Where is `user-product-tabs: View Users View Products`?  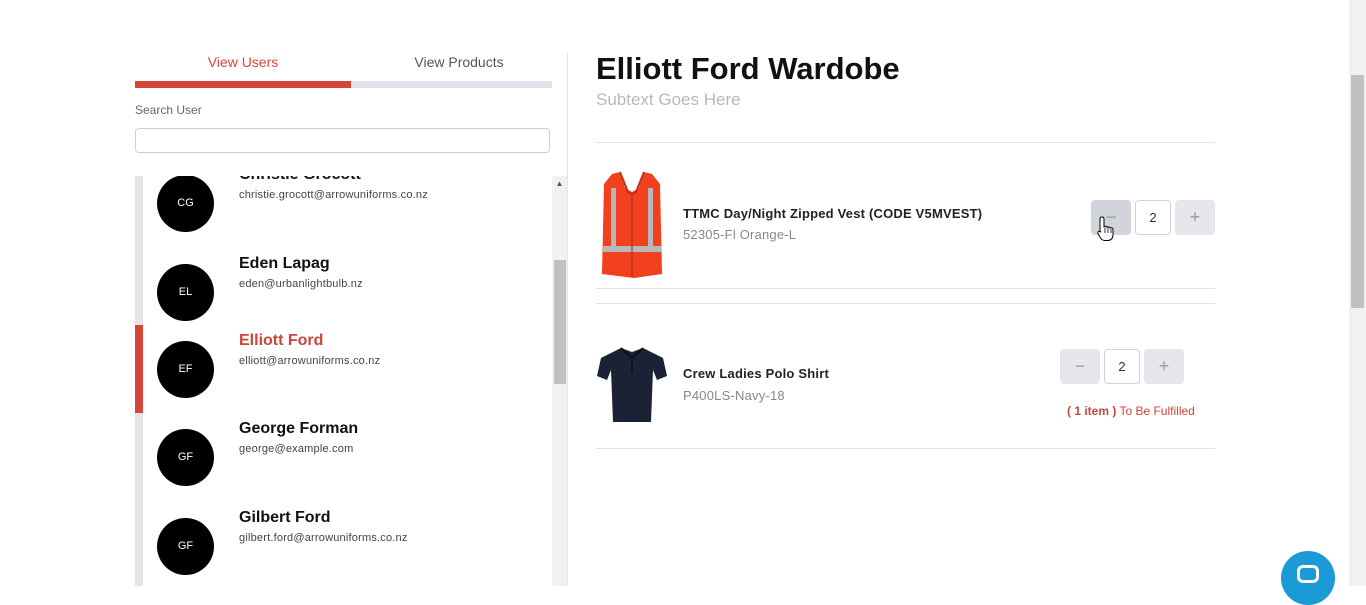 user-product-tabs: View Users View Products is located at coordinates (351, 70).